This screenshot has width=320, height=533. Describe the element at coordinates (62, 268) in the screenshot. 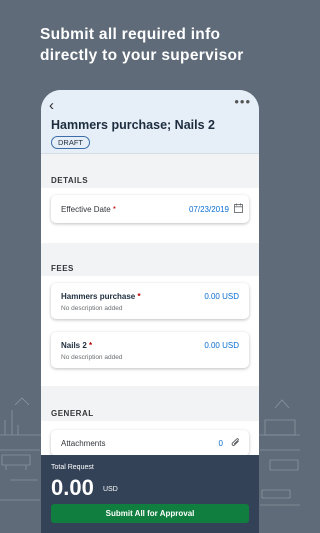

I see `section-label-fees: FEES` at that location.